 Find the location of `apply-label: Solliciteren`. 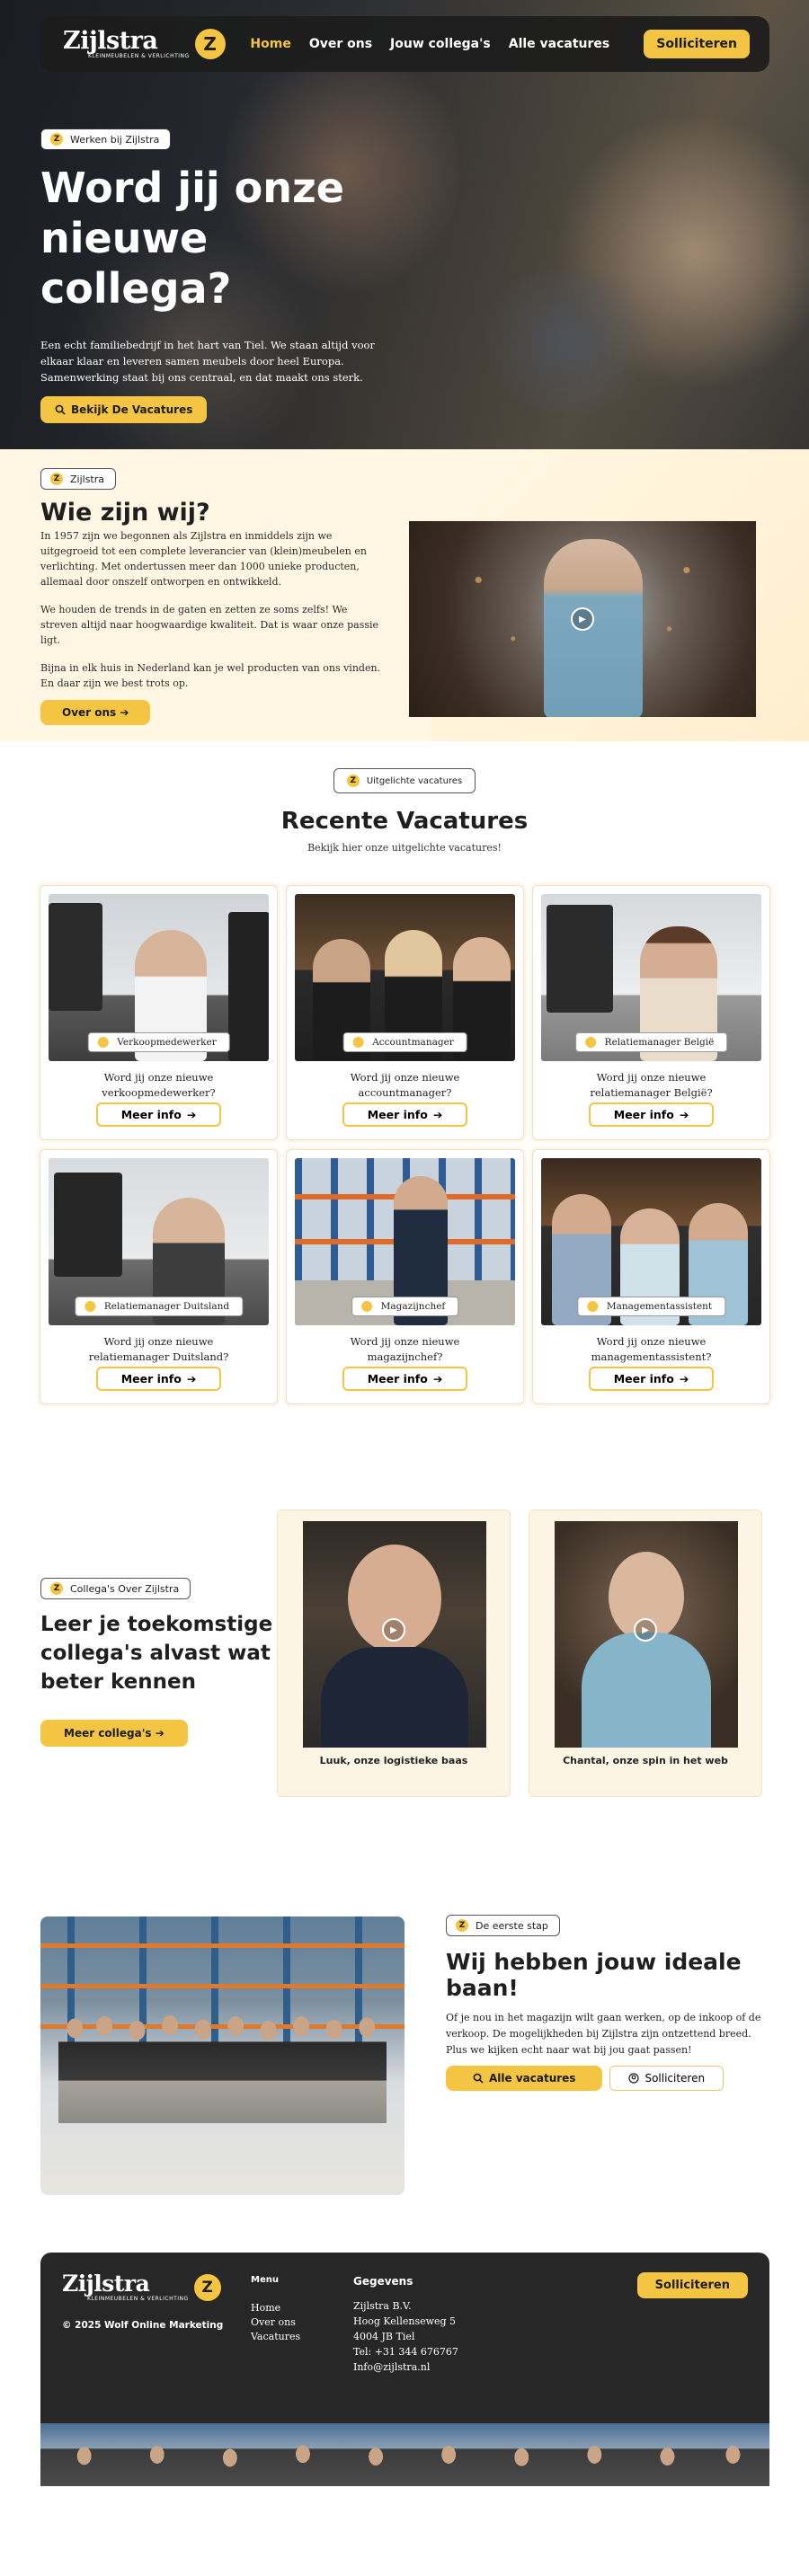

apply-label: Solliciteren is located at coordinates (675, 2078).